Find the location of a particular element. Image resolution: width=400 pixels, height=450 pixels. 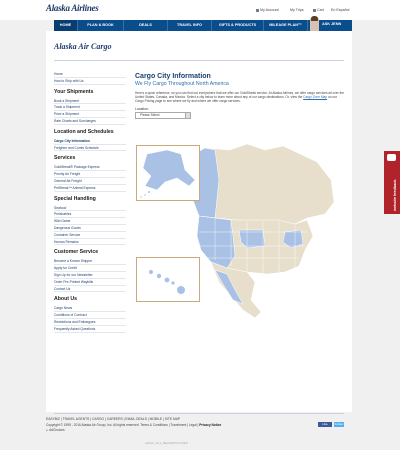

footer-divider is located at coordinates (199, 413).